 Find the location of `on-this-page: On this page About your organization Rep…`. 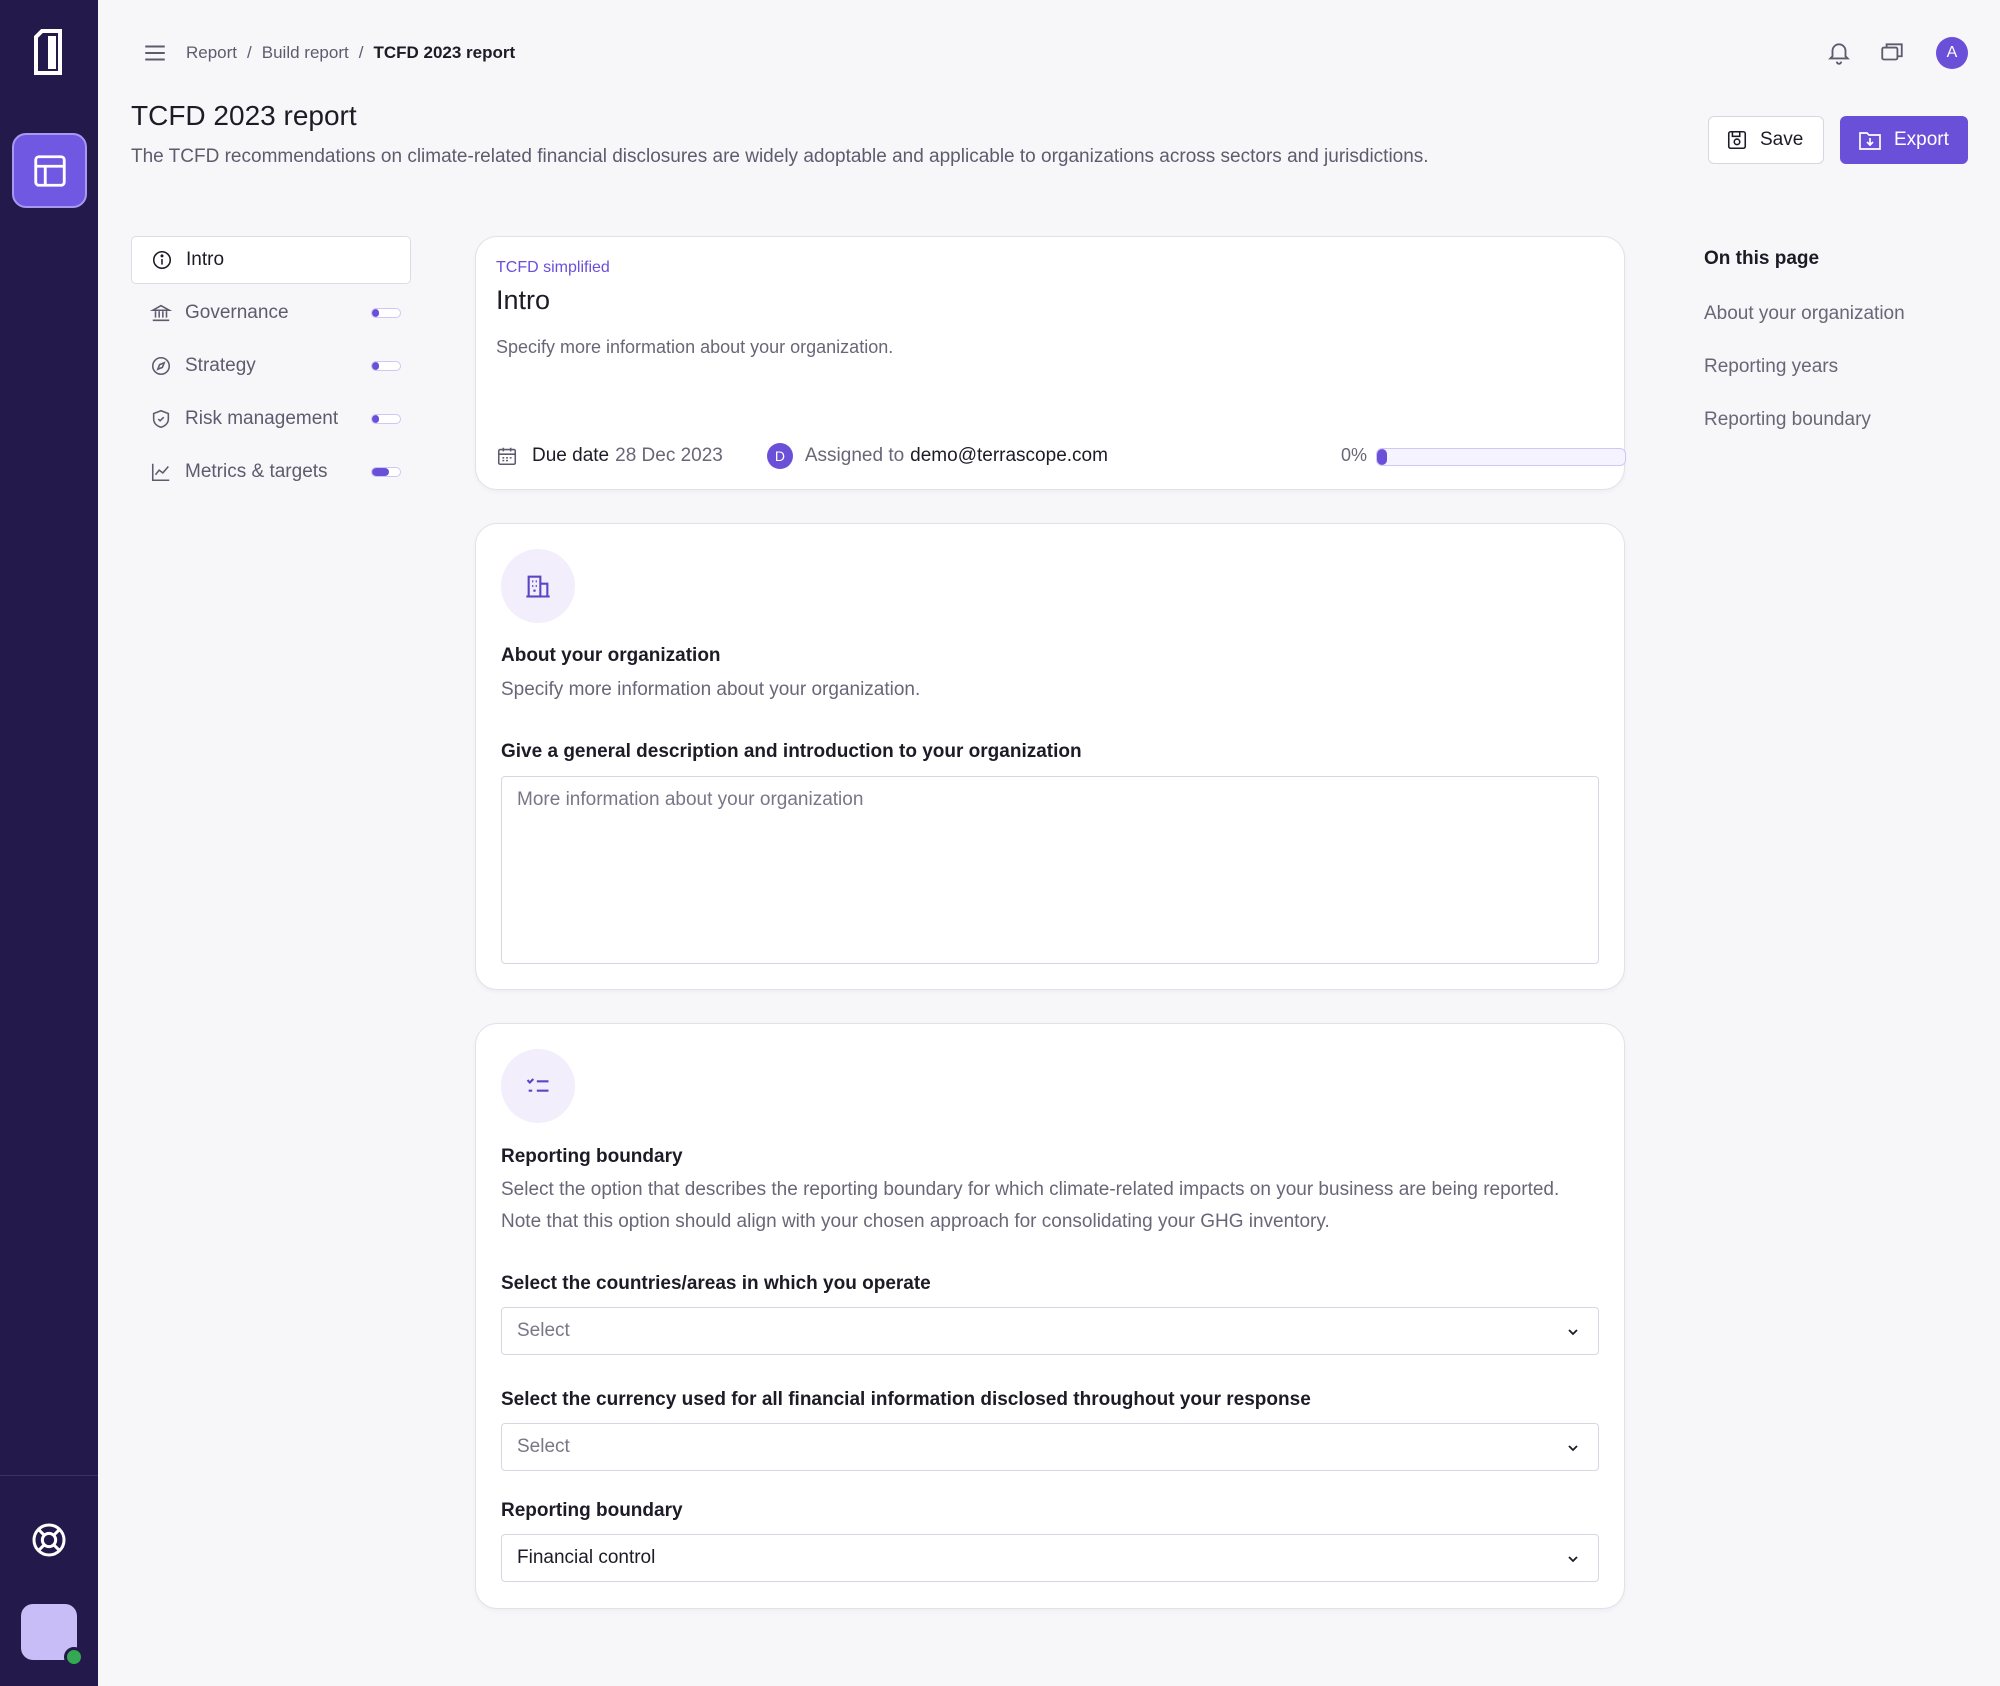

on-this-page: On this page About your organization Rep… is located at coordinates (1804, 355).